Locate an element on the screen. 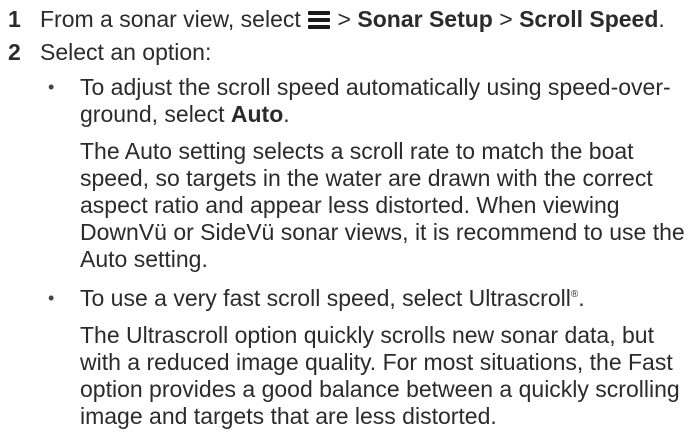 The width and height of the screenshot is (694, 448). step-text: From a sonar view, select is located at coordinates (170, 19).